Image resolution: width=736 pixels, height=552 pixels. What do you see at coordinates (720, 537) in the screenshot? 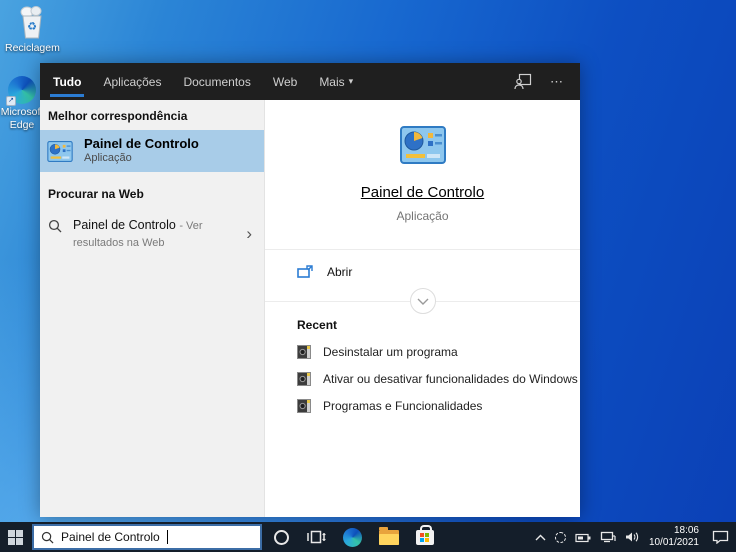
I see `action-center-icon` at bounding box center [720, 537].